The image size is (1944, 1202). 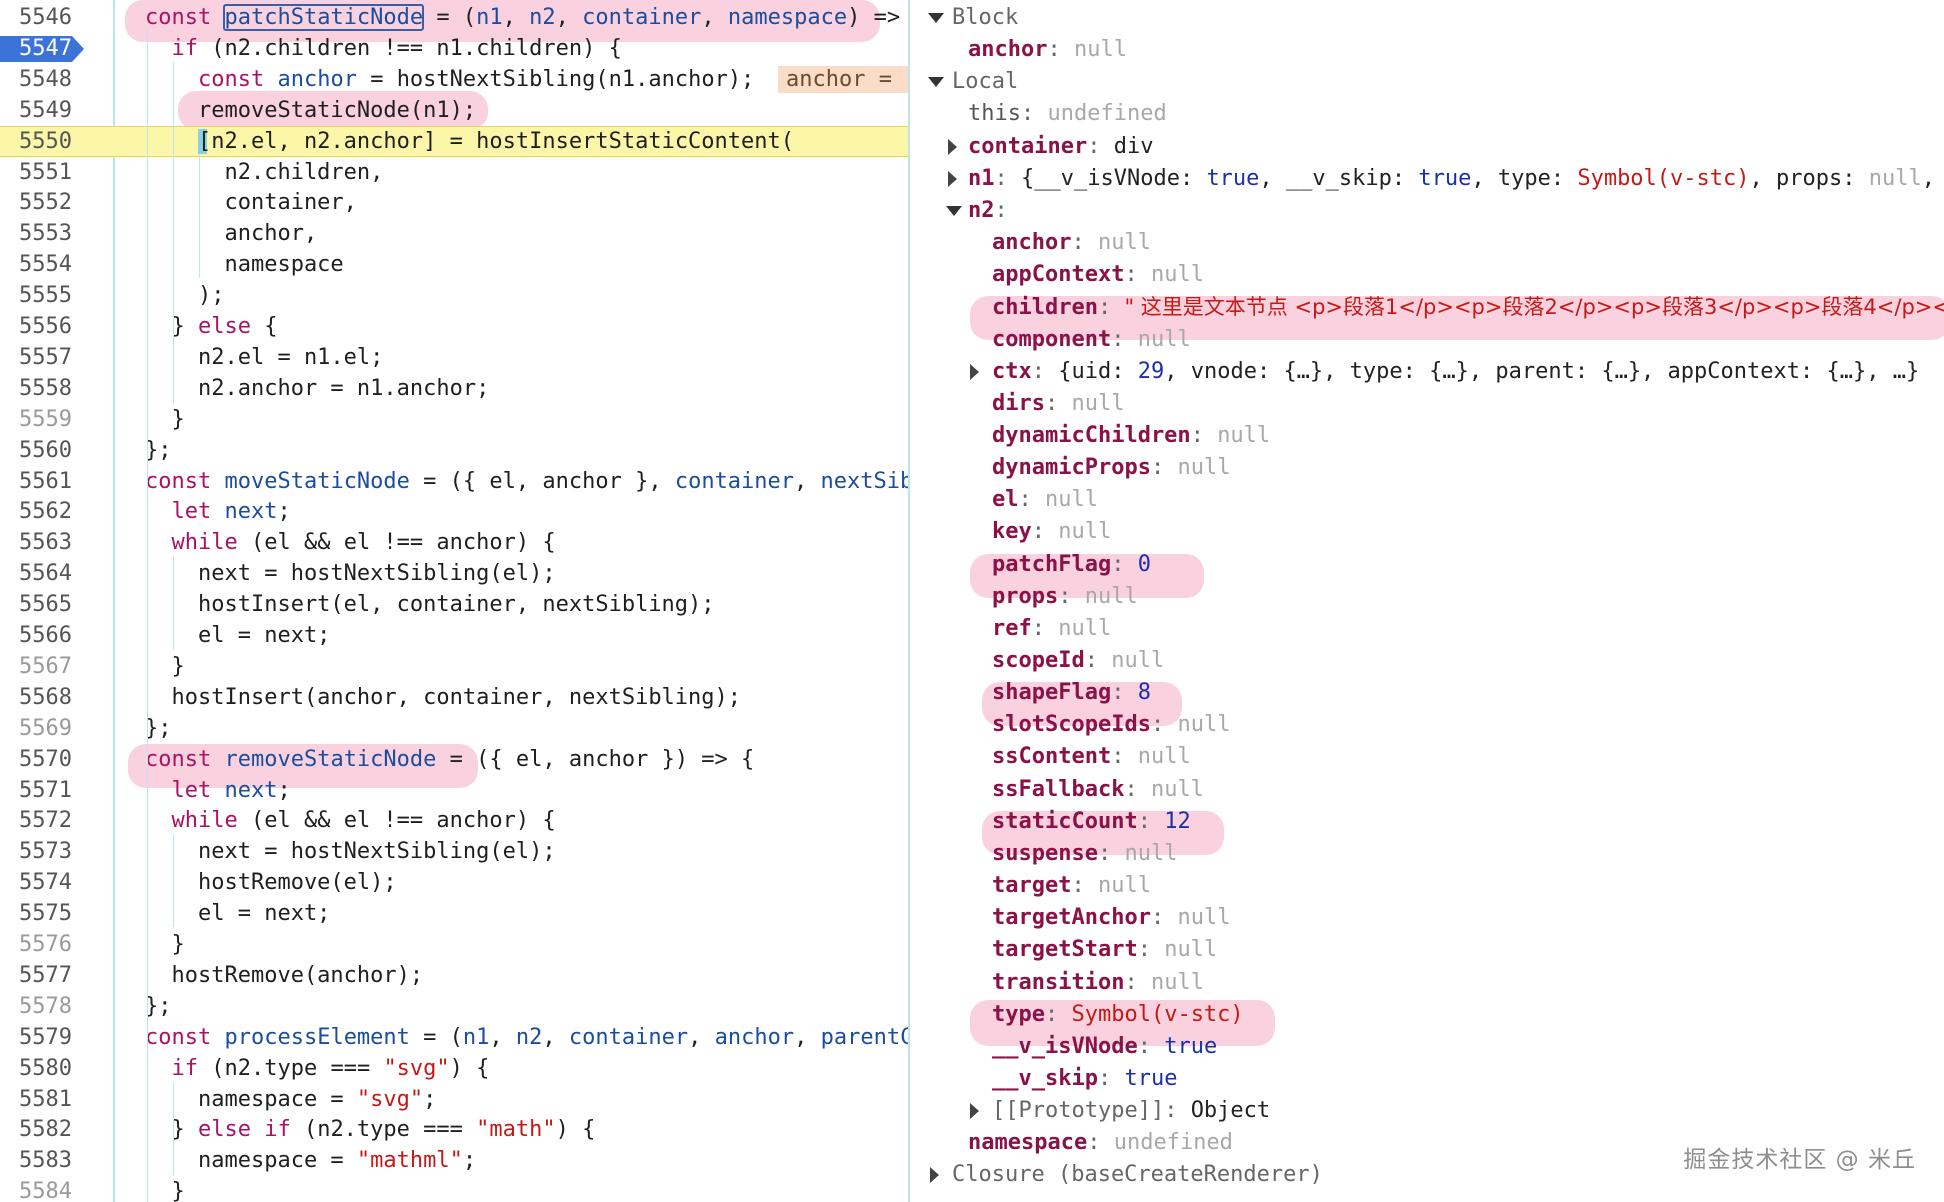 What do you see at coordinates (1427, 147) in the screenshot?
I see `scope-row: container: div` at bounding box center [1427, 147].